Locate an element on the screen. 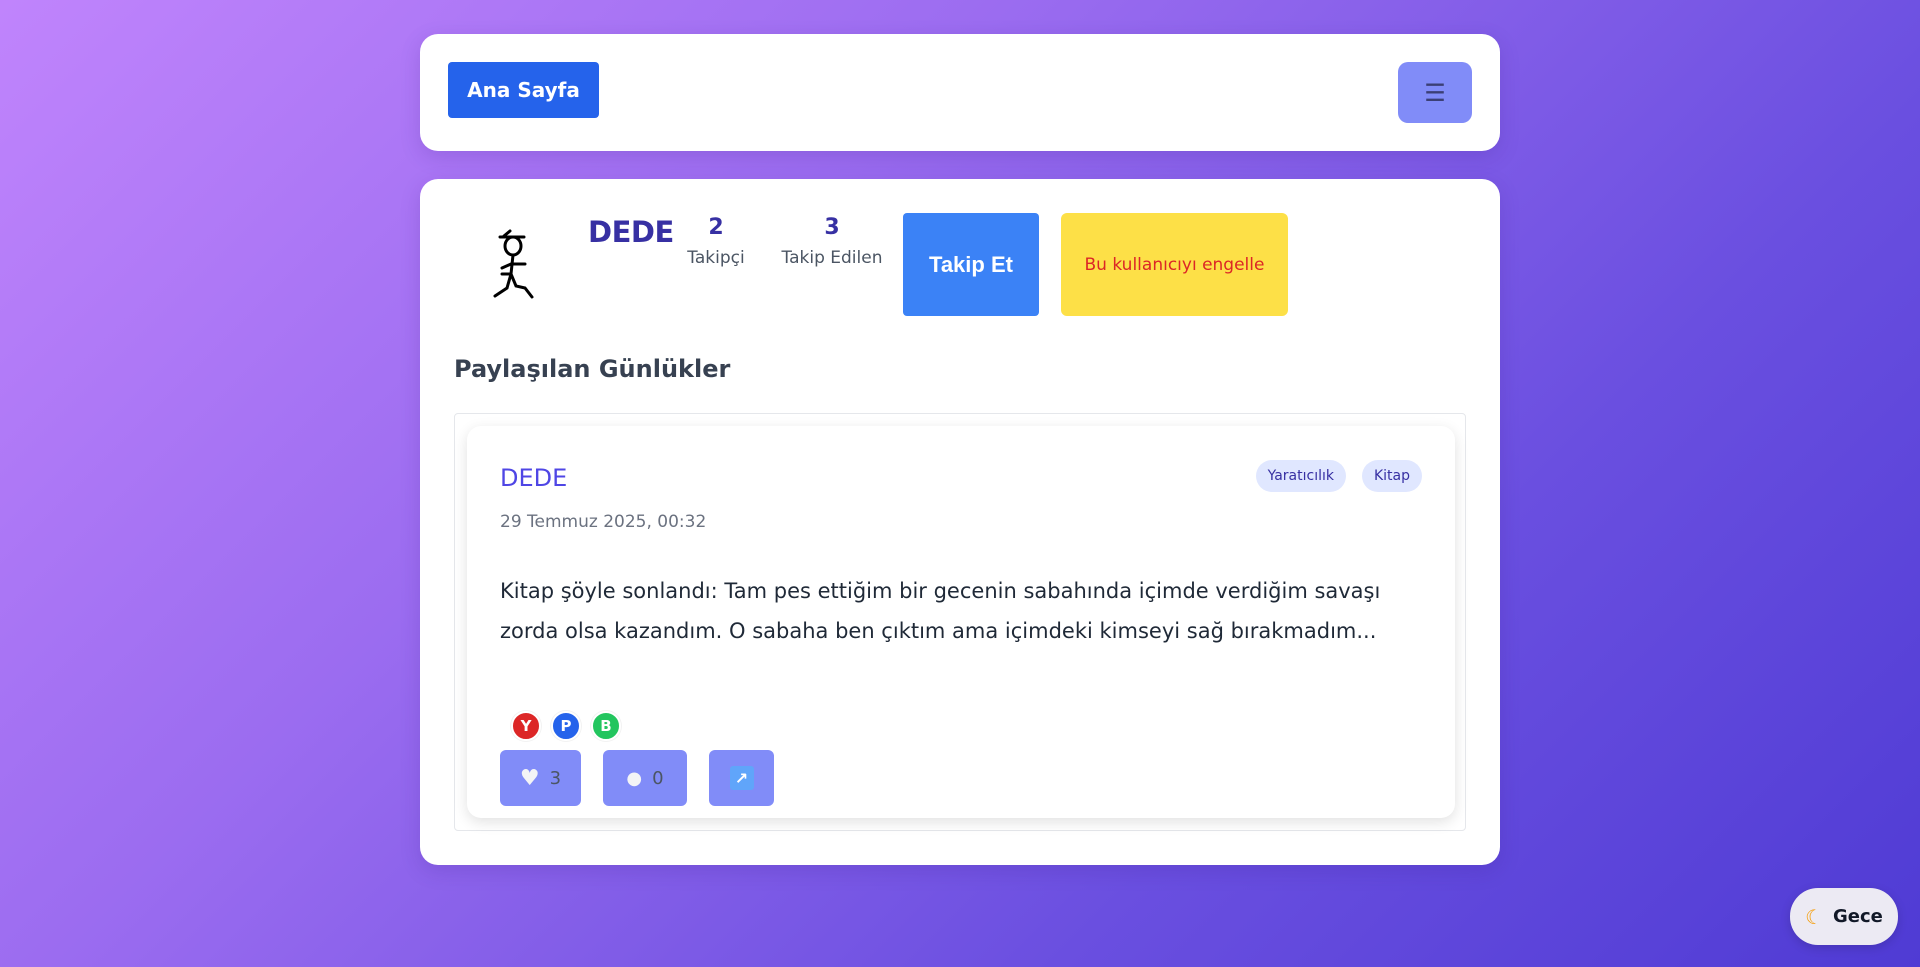 This screenshot has height=967, width=1920. block-user-button: Bu kullanıcıyı engelle is located at coordinates (1174, 264).